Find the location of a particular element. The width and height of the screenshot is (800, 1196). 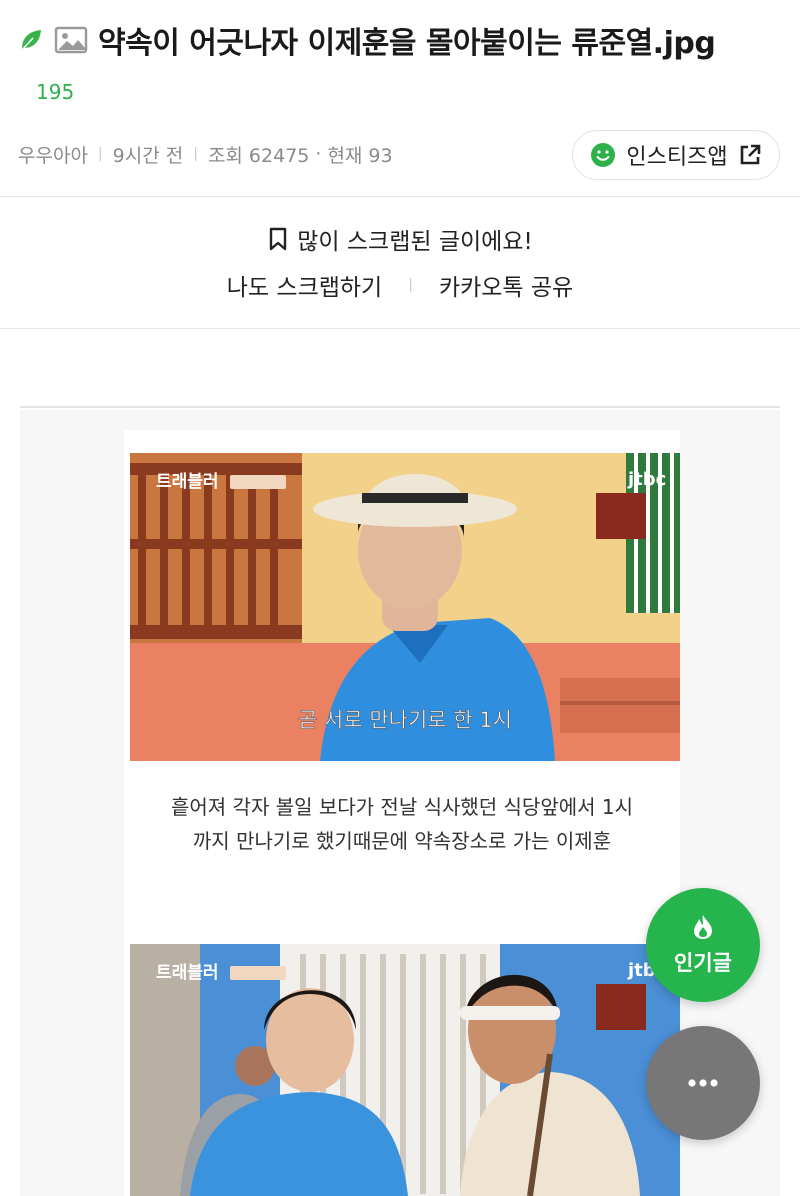

show-logo-1: 트래블러 is located at coordinates (187, 482).